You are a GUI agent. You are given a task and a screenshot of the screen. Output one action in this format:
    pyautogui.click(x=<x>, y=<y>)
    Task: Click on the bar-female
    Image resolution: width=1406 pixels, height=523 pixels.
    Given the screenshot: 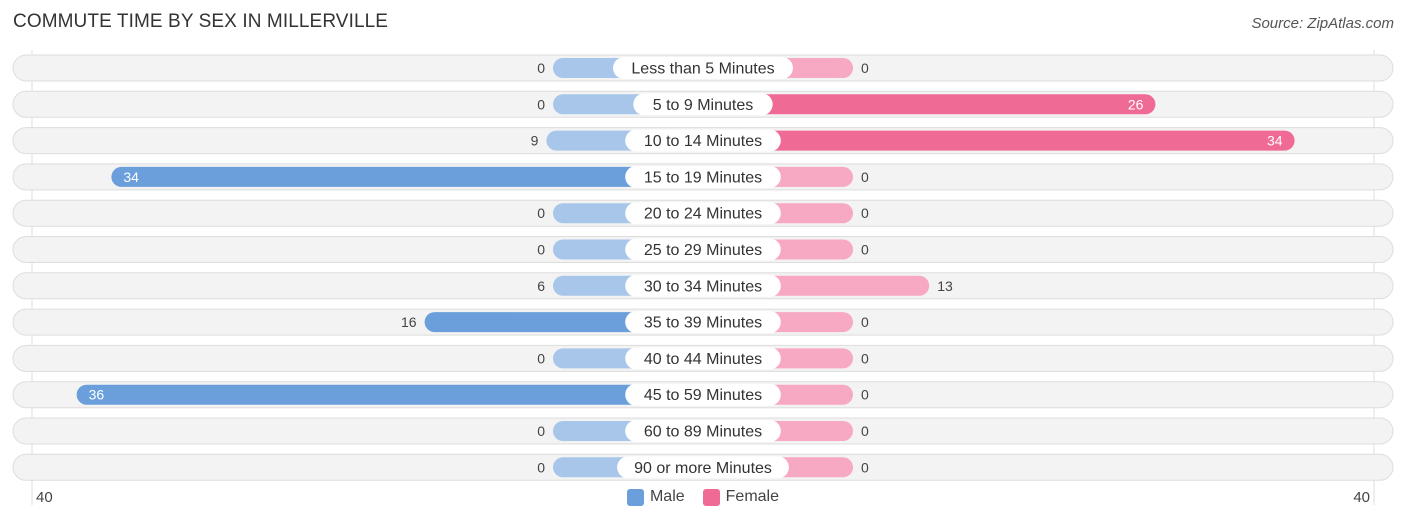 What is the action you would take?
    pyautogui.click(x=999, y=140)
    